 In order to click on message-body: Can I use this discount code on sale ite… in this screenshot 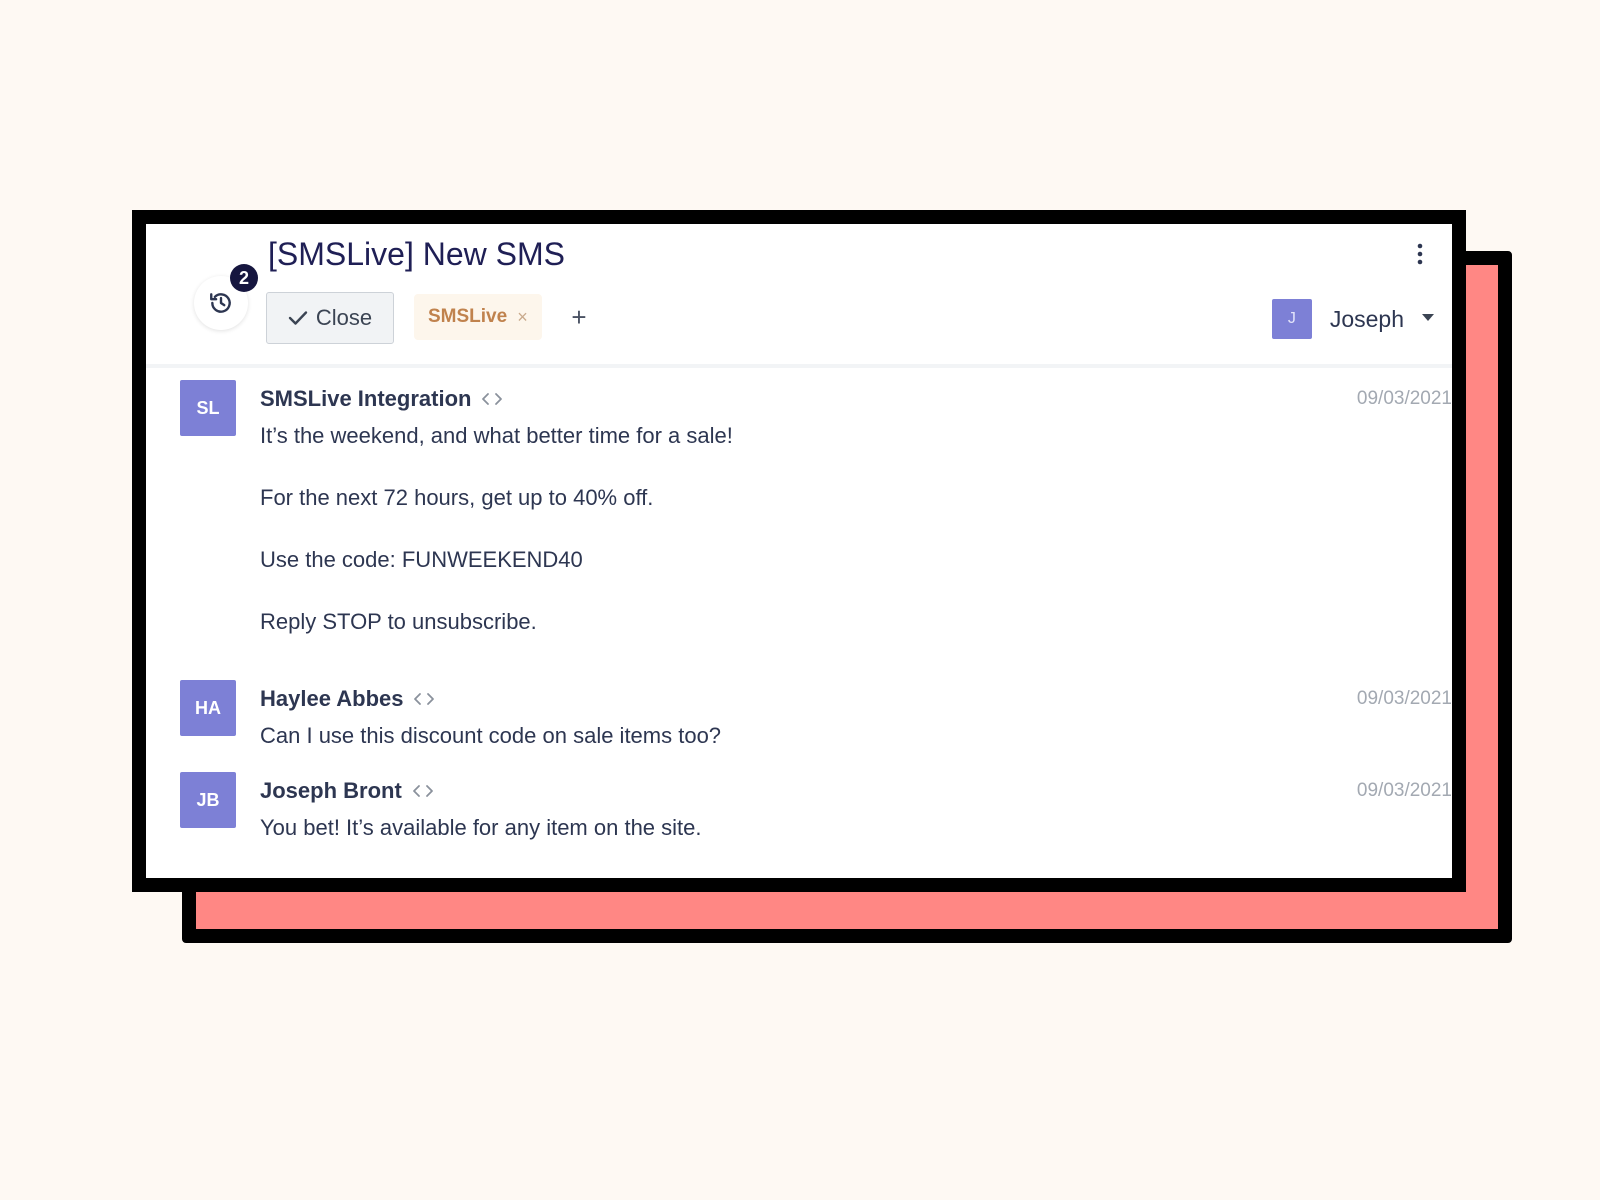, I will do `click(490, 736)`.